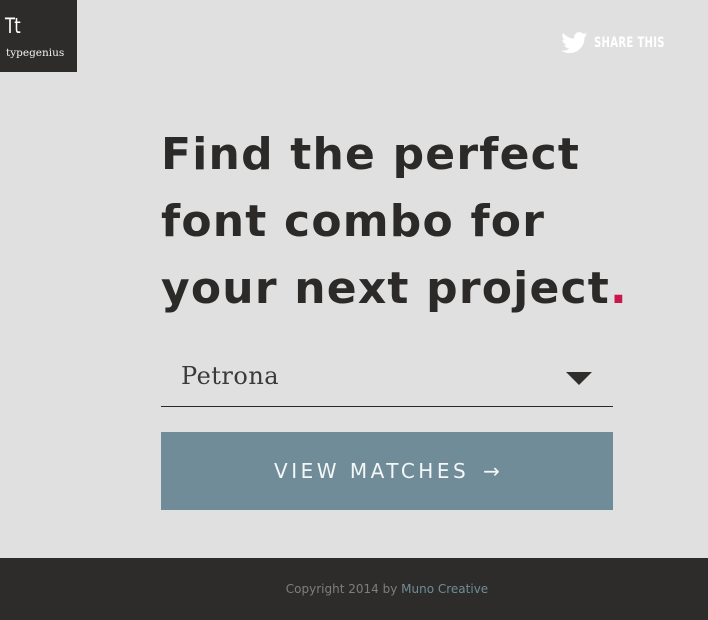  Describe the element at coordinates (444, 589) in the screenshot. I see `muno-creative-link: Muno Creative` at that location.